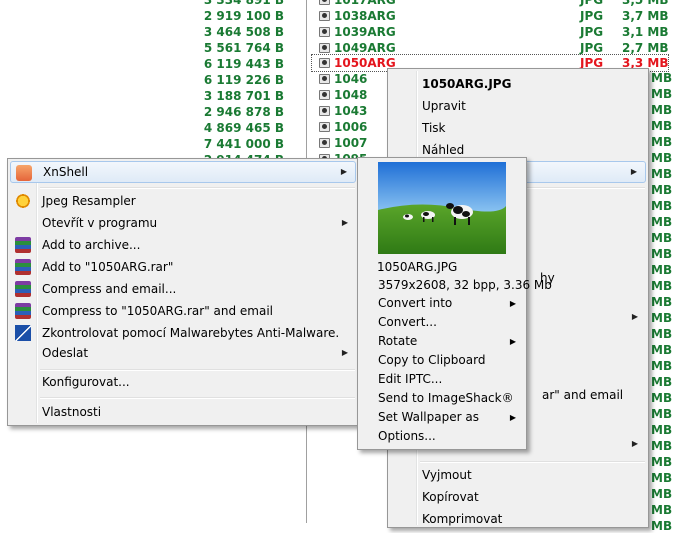 Image resolution: width=682 pixels, height=533 pixels. Describe the element at coordinates (351, 143) in the screenshot. I see `file-name: 1007` at that location.